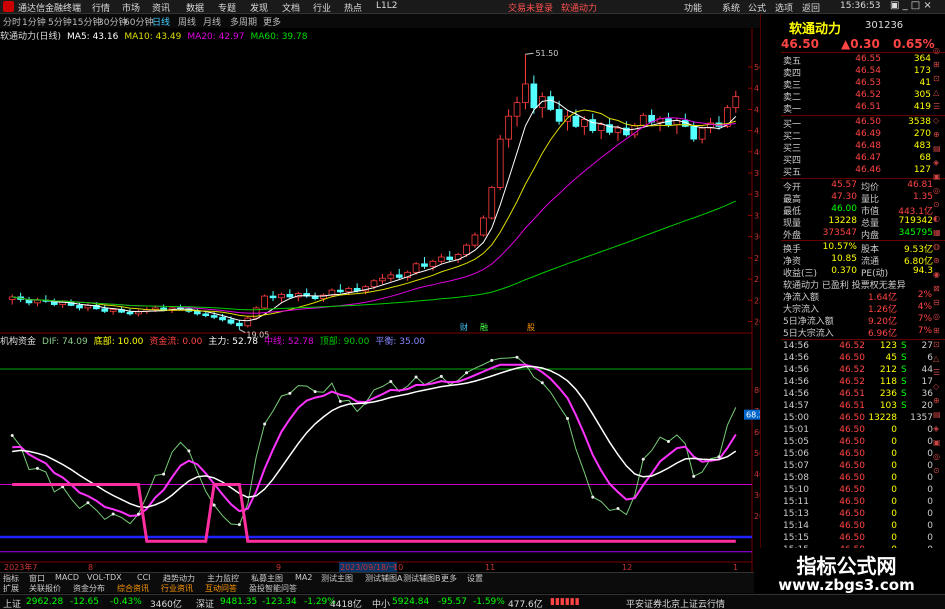  Describe the element at coordinates (531, 327) in the screenshot. I see `event-tag: 股` at that location.